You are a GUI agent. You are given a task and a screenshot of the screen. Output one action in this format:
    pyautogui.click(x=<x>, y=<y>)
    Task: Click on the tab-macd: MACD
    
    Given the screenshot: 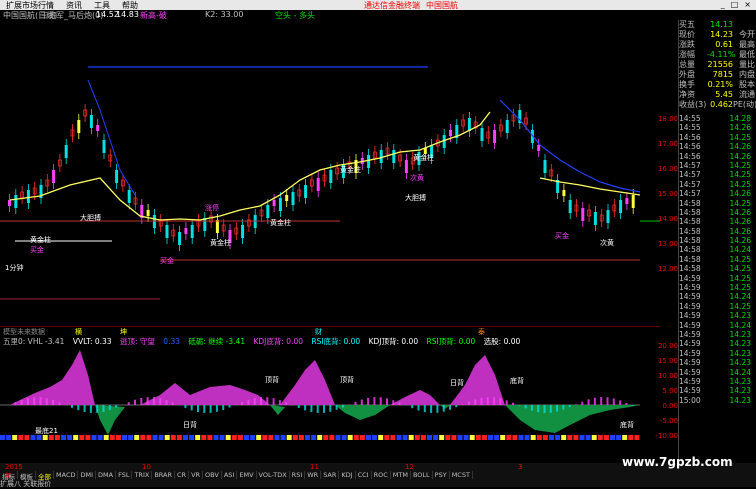 What is the action you would take?
    pyautogui.click(x=66, y=475)
    